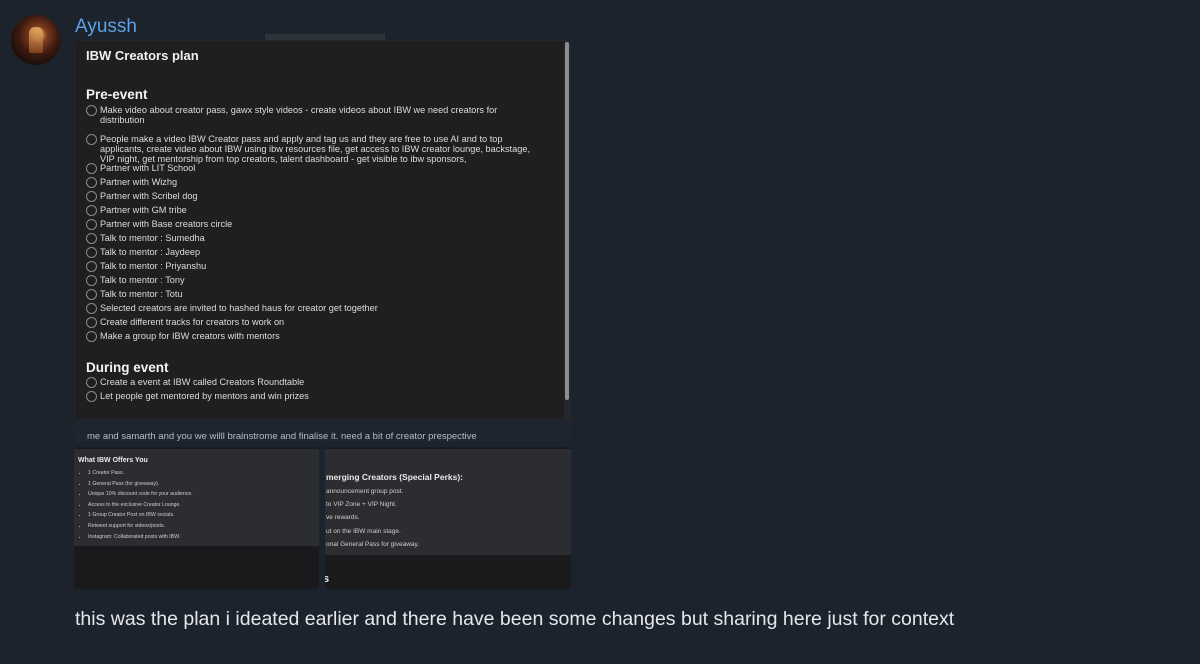  Describe the element at coordinates (365, 491) in the screenshot. I see `perk-line: announcement group post.` at that location.